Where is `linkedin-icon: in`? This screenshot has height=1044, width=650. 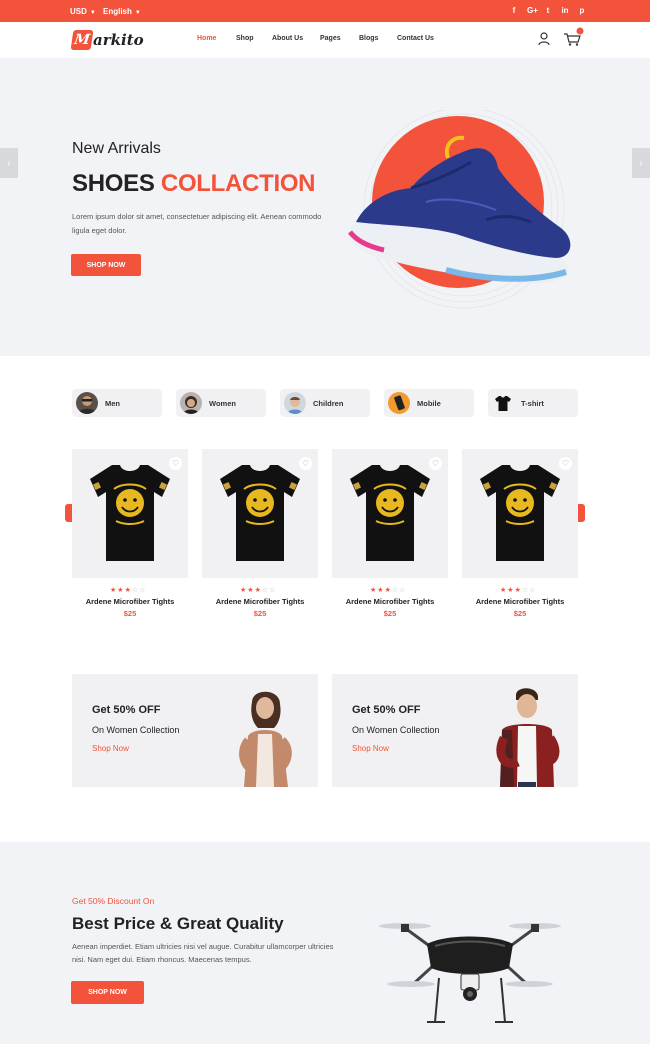
linkedin-icon: in is located at coordinates (565, 10).